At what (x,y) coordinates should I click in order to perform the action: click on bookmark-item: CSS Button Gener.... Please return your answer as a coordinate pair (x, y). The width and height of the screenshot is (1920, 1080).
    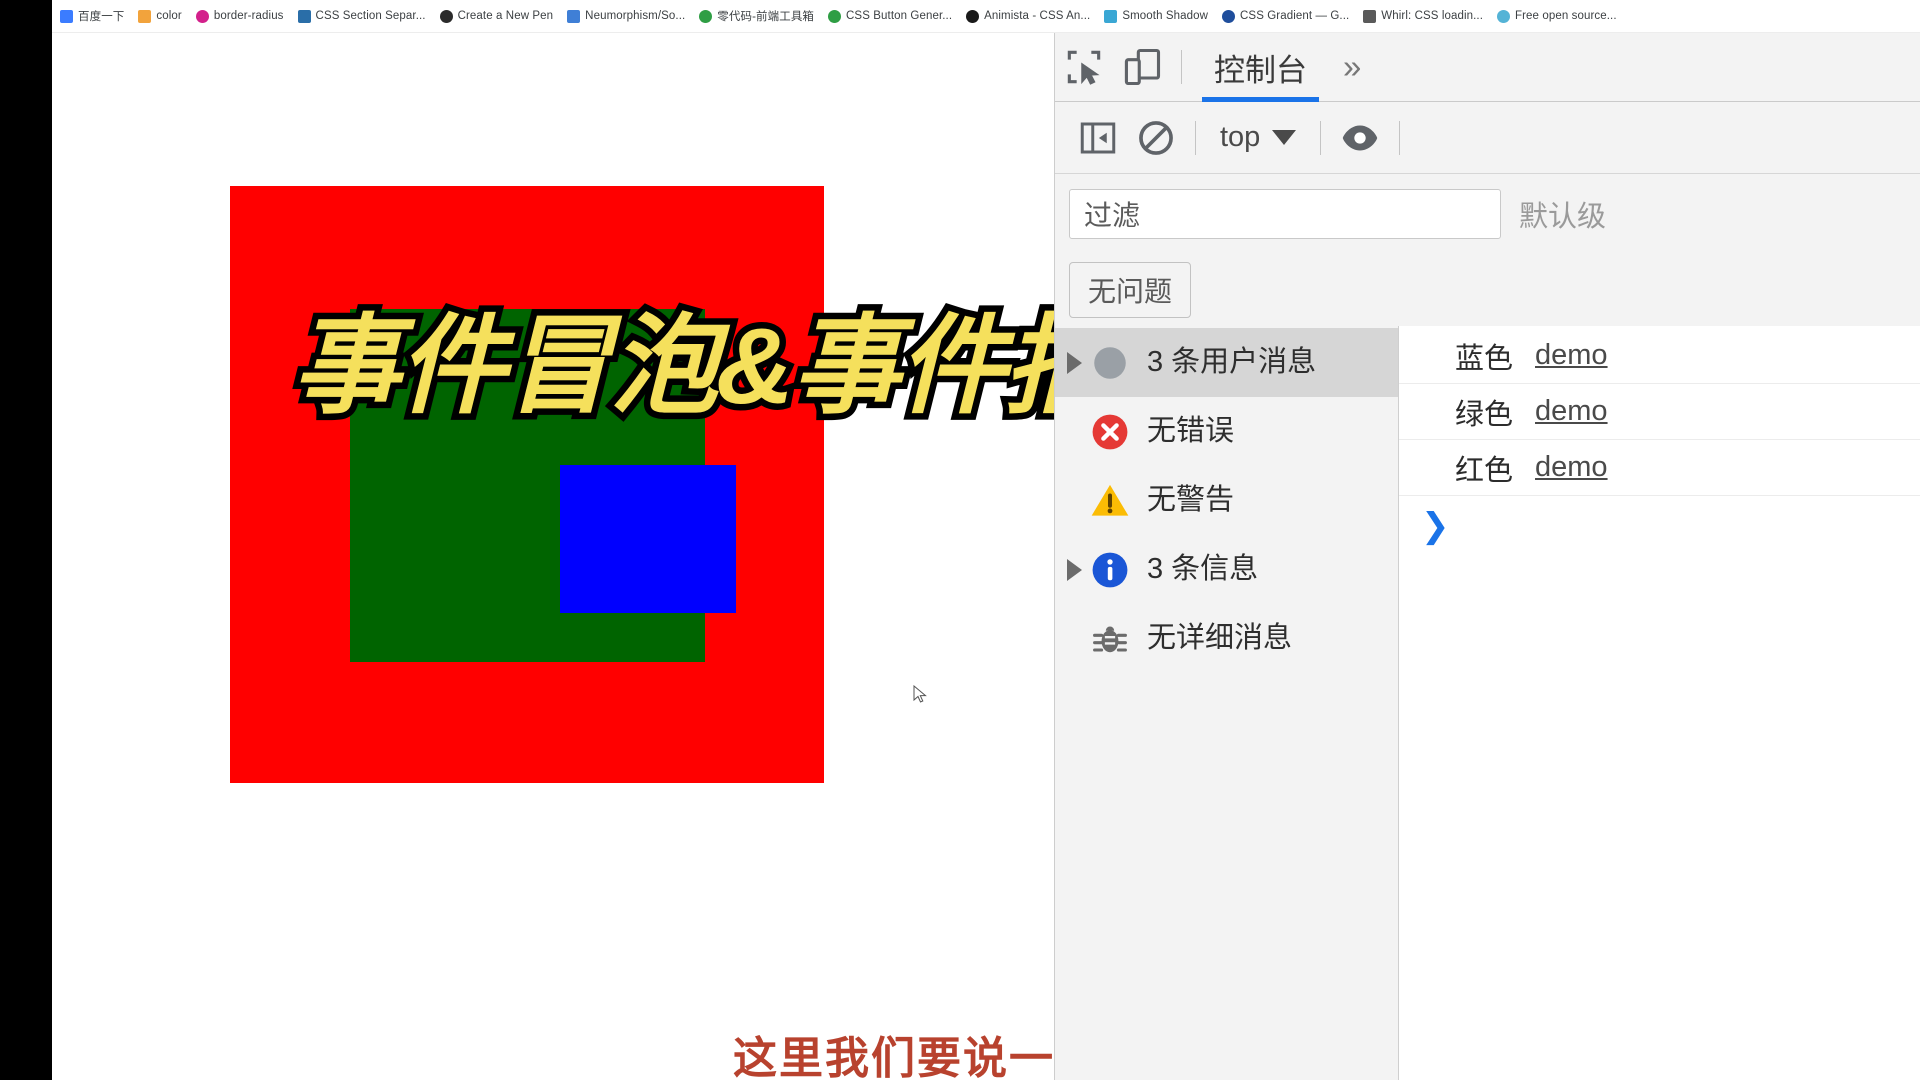
    Looking at the image, I should click on (890, 16).